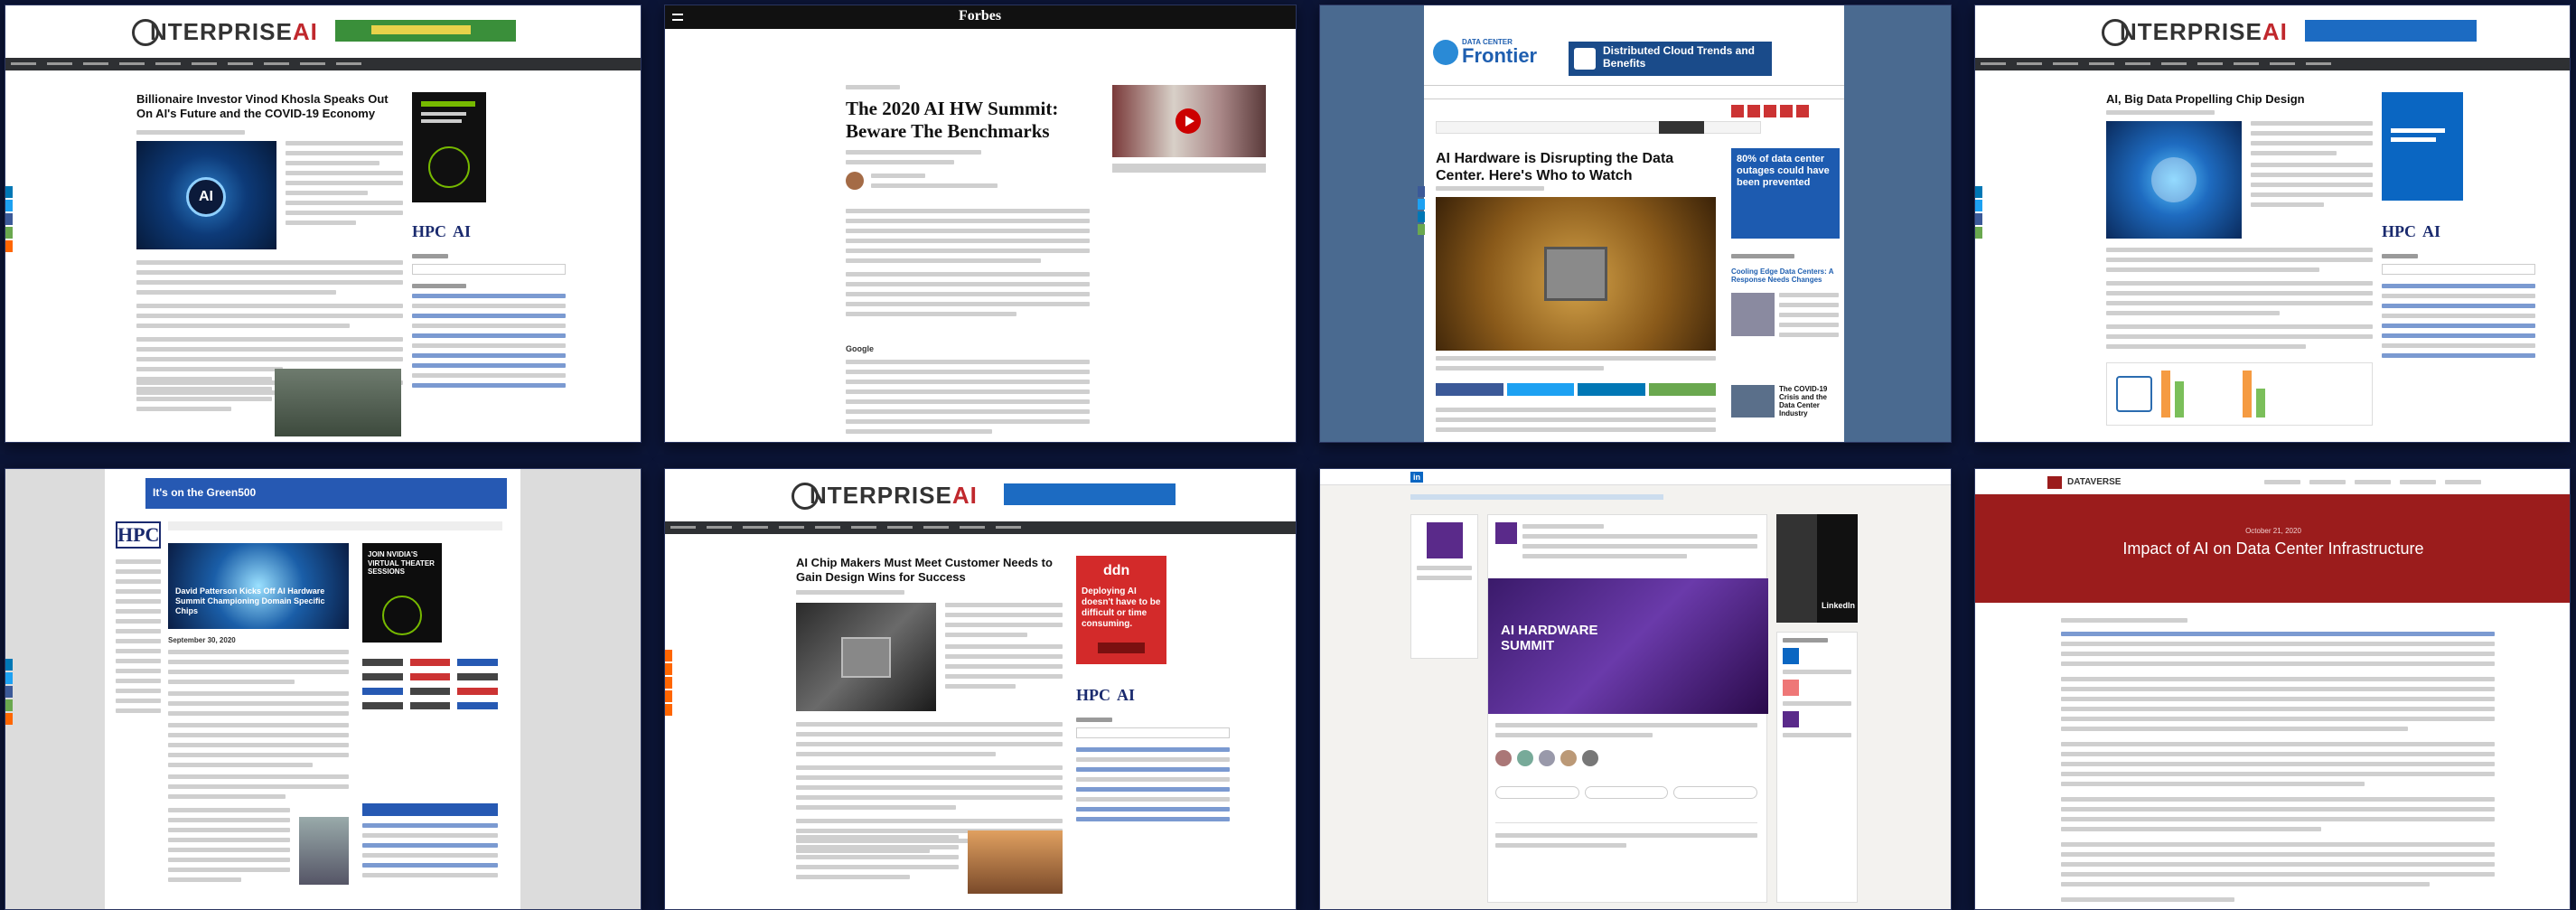  I want to click on dcf-brand-main: Frontier, so click(1500, 55).